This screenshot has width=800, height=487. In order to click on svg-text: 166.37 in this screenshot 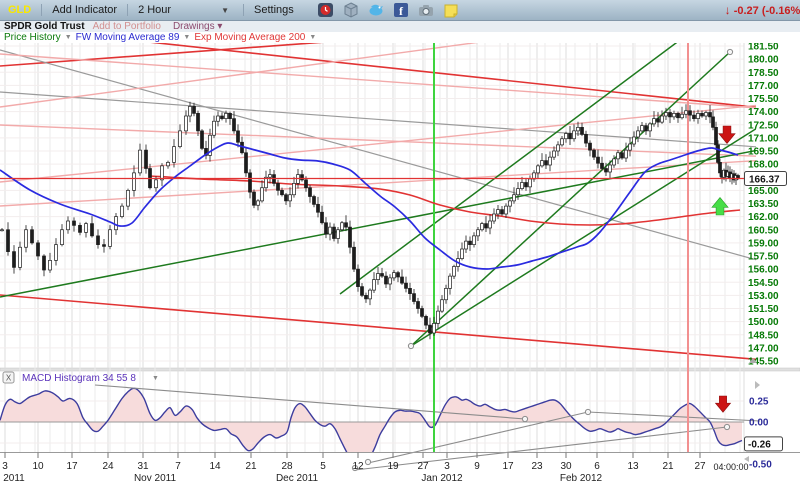, I will do `click(764, 179)`.